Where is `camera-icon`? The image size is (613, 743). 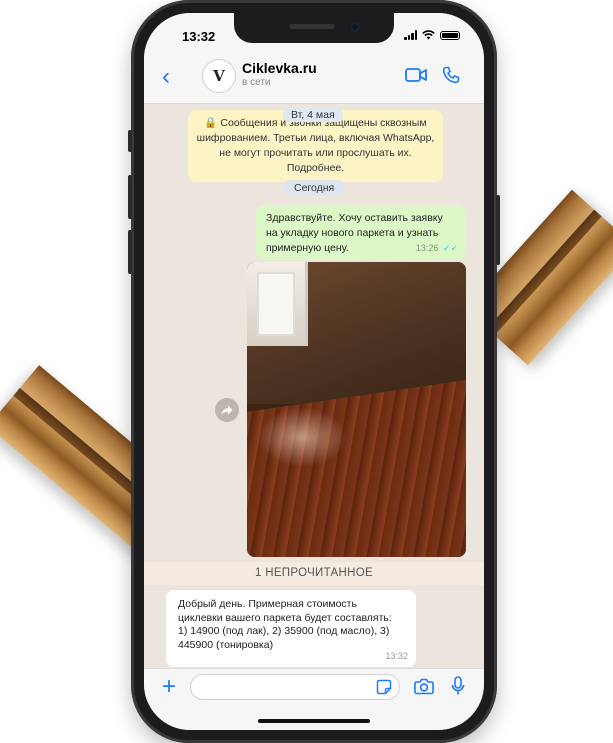 camera-icon is located at coordinates (424, 686).